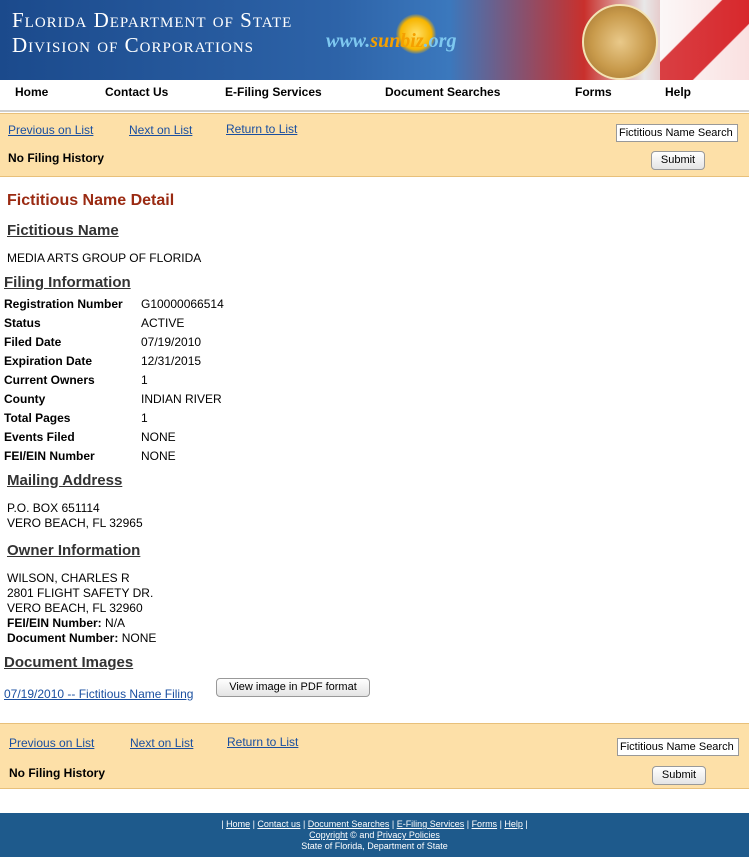 The image size is (749, 857). What do you see at coordinates (238, 824) in the screenshot?
I see `footer-home-link: Home` at bounding box center [238, 824].